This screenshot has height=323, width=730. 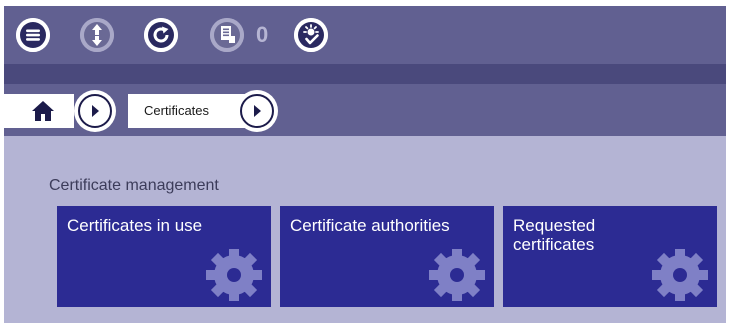 I want to click on status-button, so click(x=311, y=35).